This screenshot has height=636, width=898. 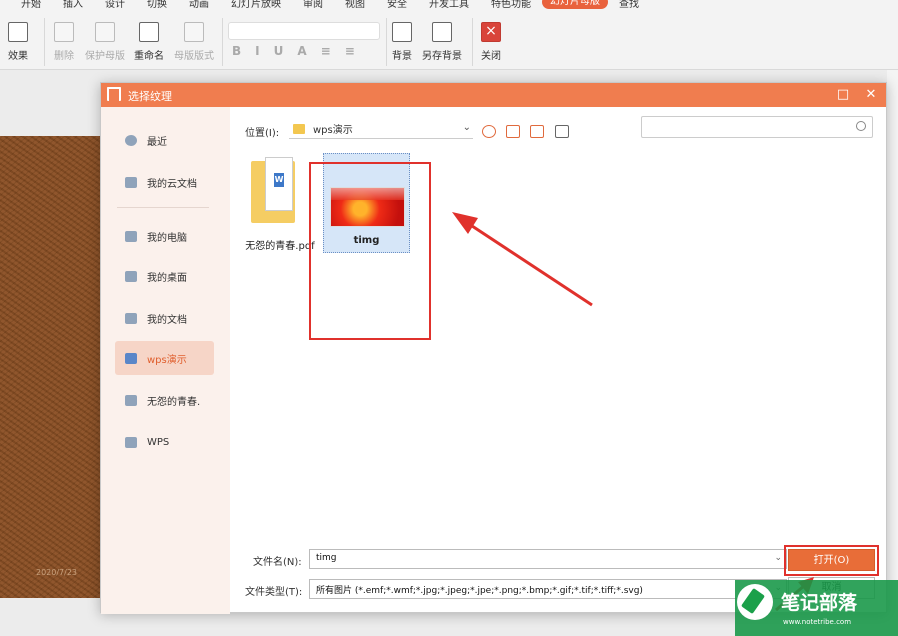 I want to click on tab-transition: 切换, so click(x=157, y=5).